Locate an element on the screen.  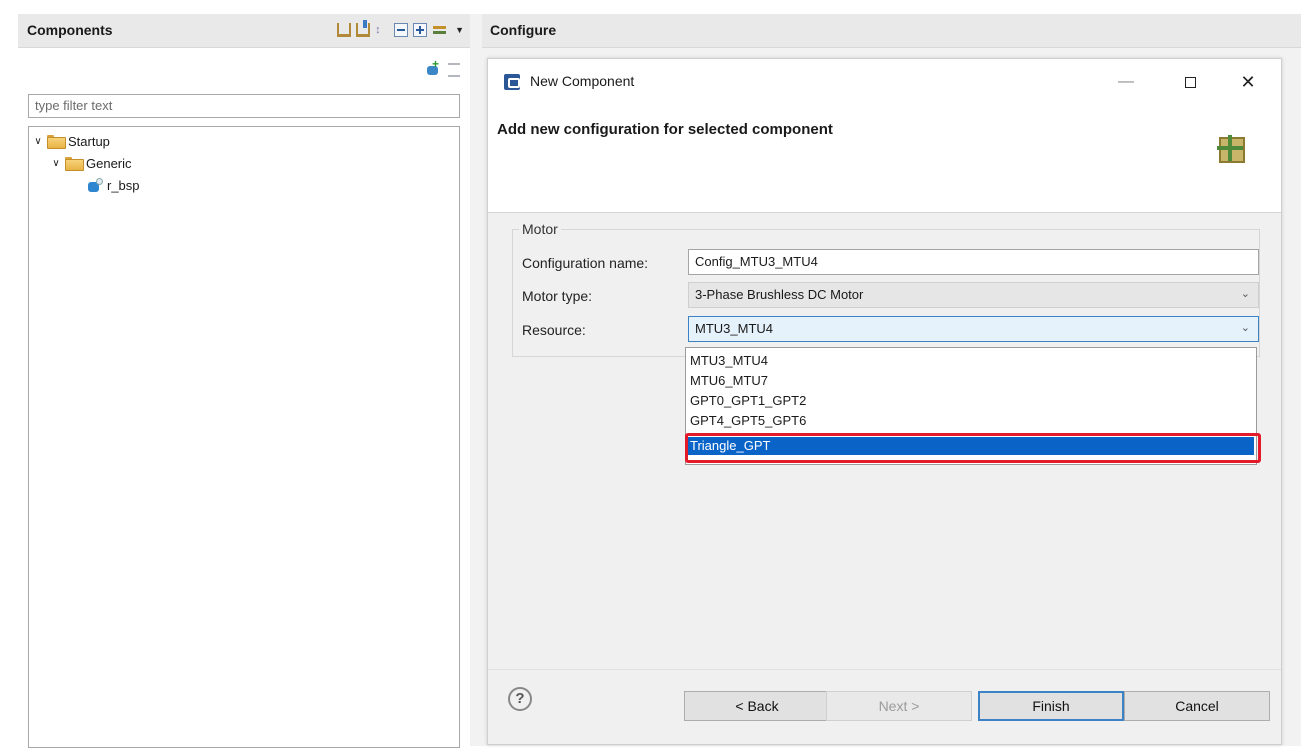
group-label: Motor is located at coordinates (540, 229).